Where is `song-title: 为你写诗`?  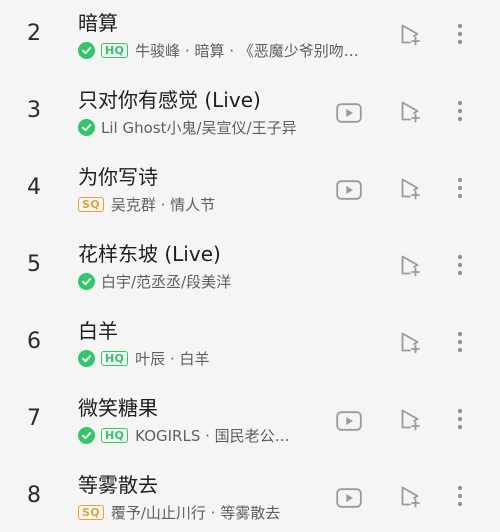
song-title: 为你写诗 is located at coordinates (118, 175).